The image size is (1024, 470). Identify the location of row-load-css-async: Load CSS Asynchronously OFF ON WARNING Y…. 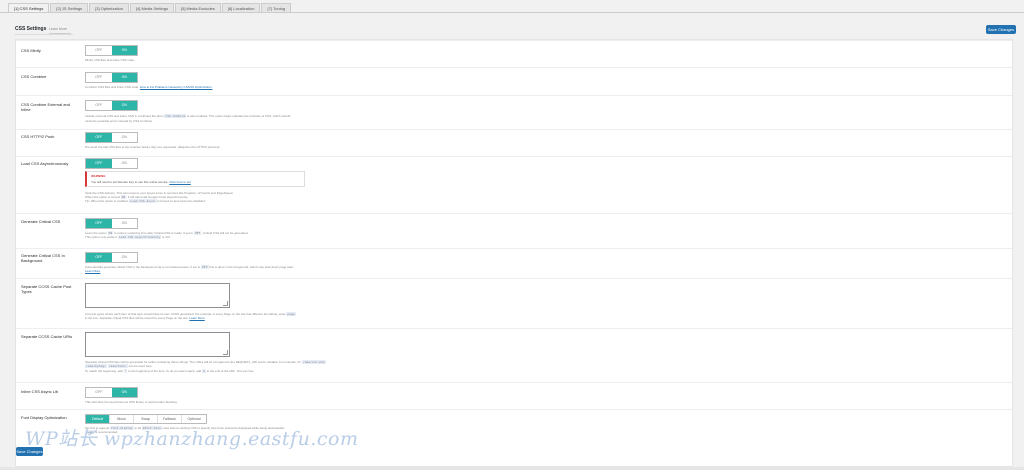
(514, 184).